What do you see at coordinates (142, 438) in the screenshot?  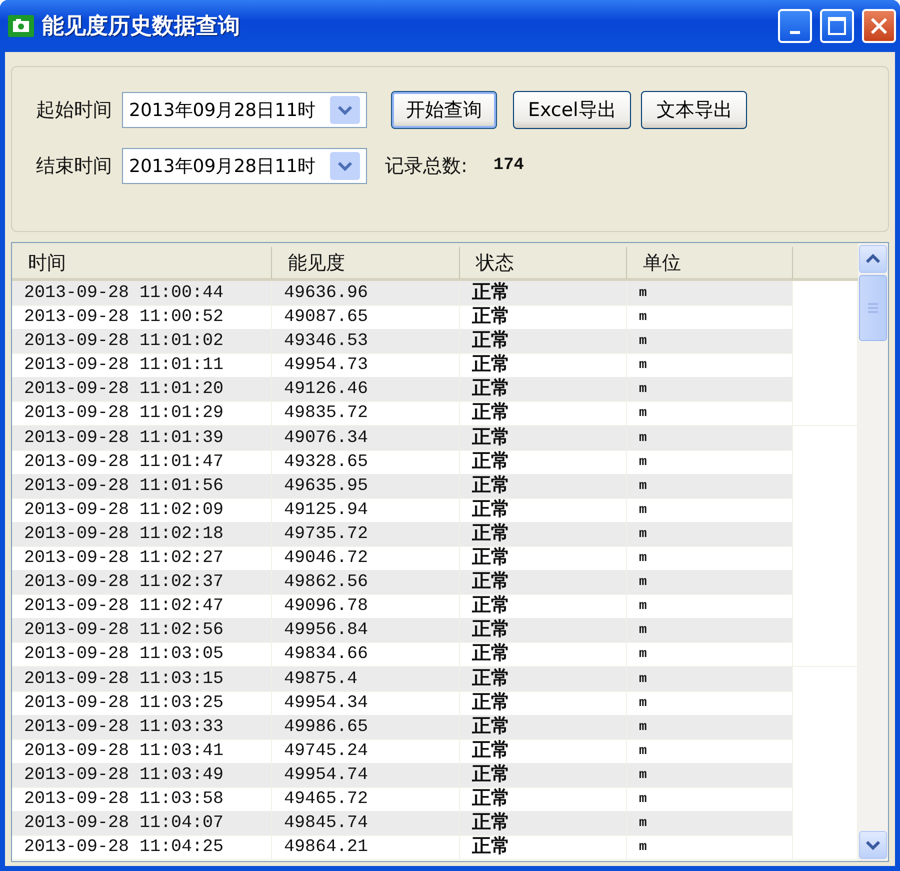 I see `table-cell: 2013-09-28 11:01:39` at bounding box center [142, 438].